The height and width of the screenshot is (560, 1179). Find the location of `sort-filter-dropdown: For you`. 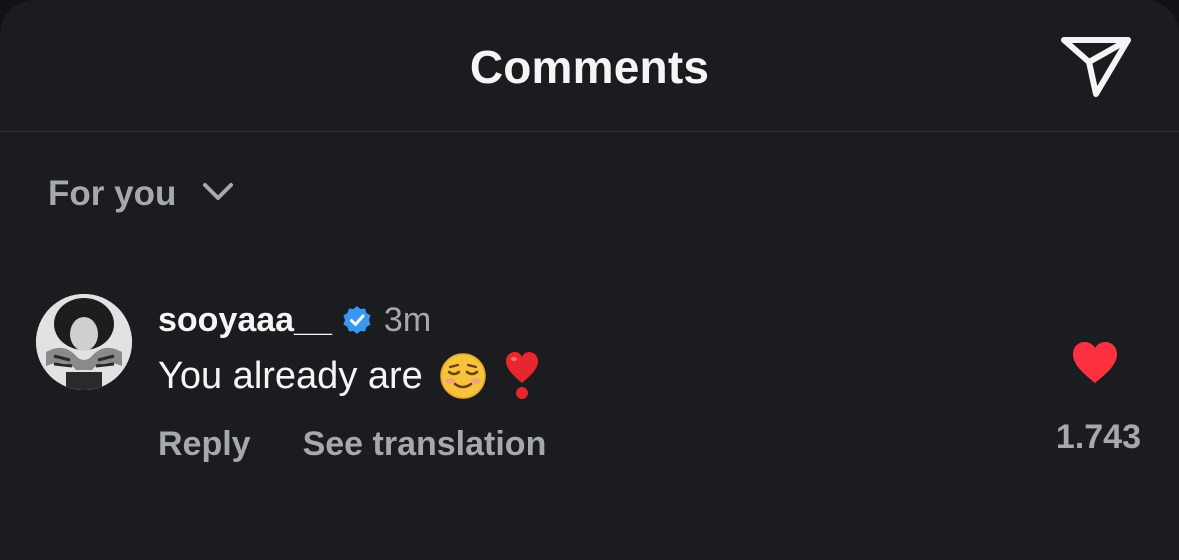

sort-filter-dropdown: For you is located at coordinates (141, 194).